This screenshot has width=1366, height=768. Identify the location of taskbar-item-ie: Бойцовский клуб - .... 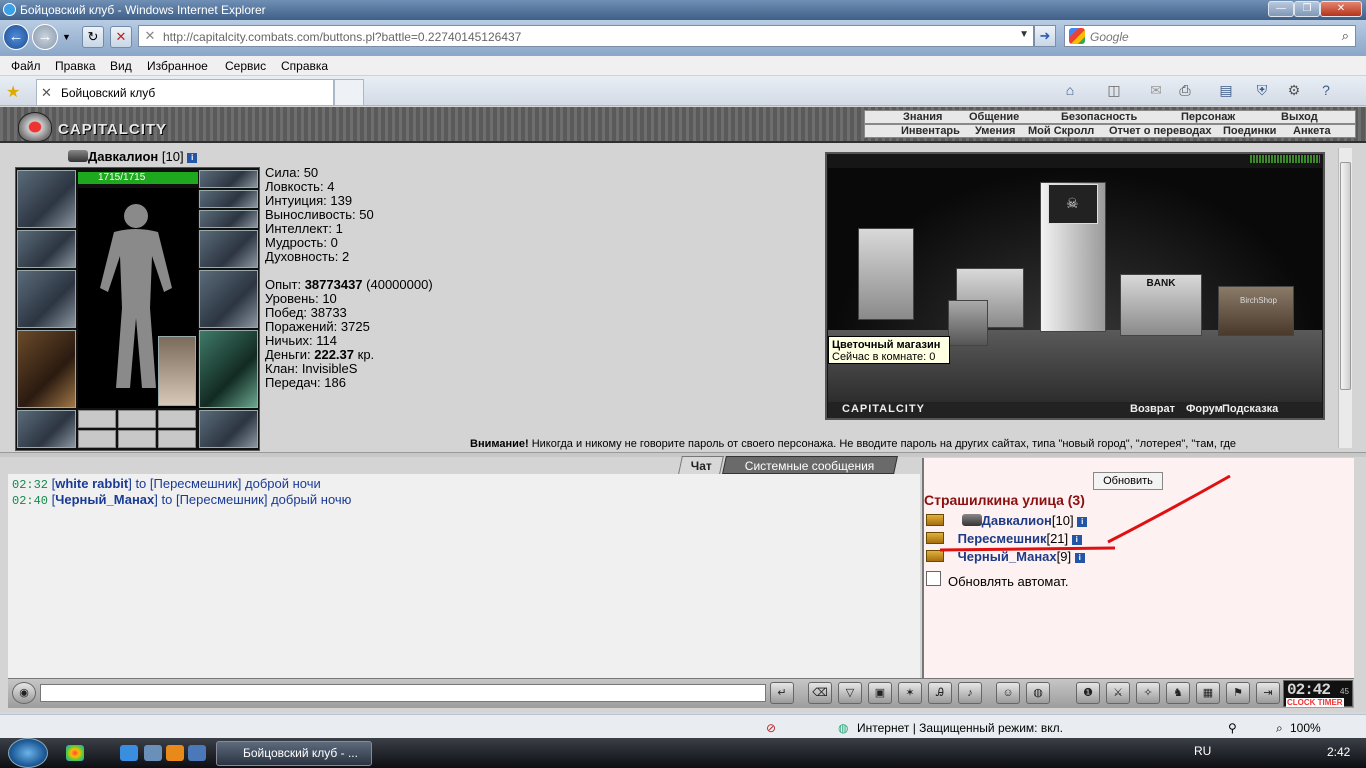
(294, 753).